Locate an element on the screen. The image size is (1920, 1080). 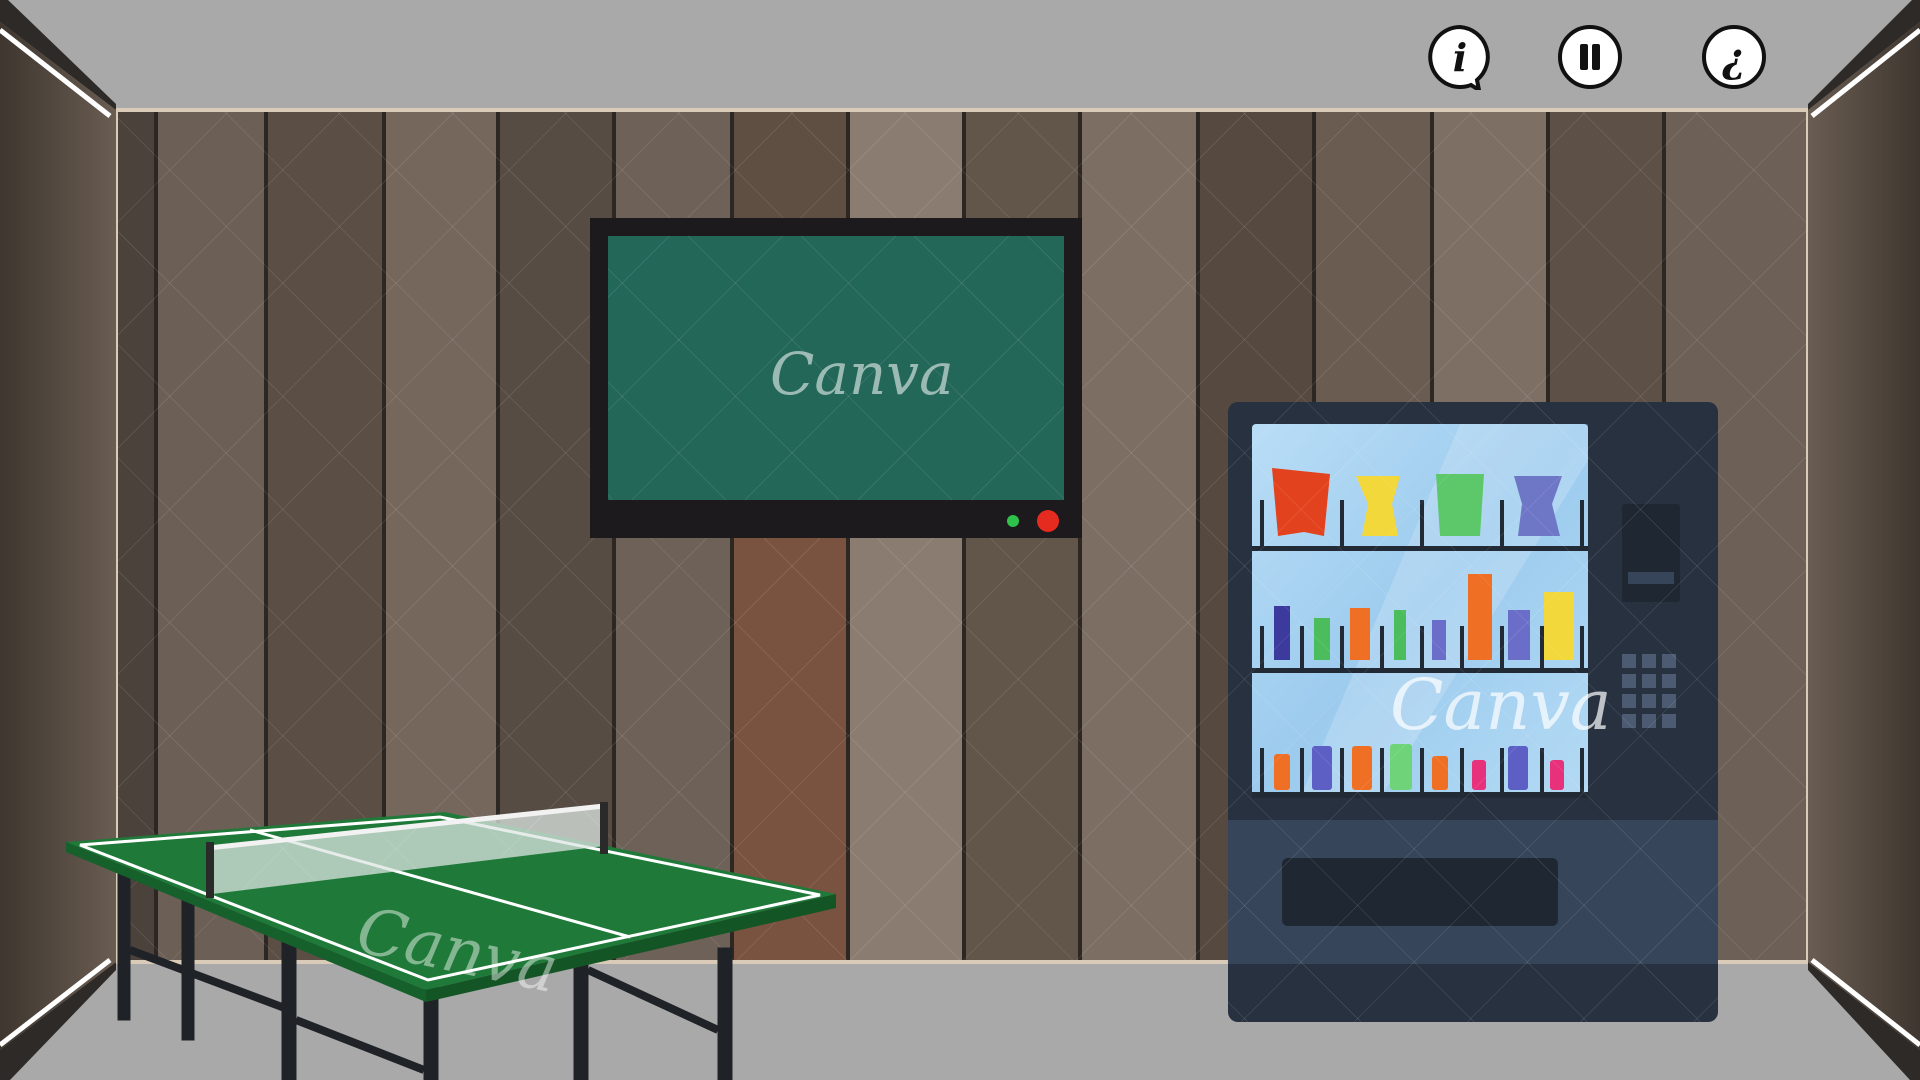
pause-icon is located at coordinates (1590, 57).